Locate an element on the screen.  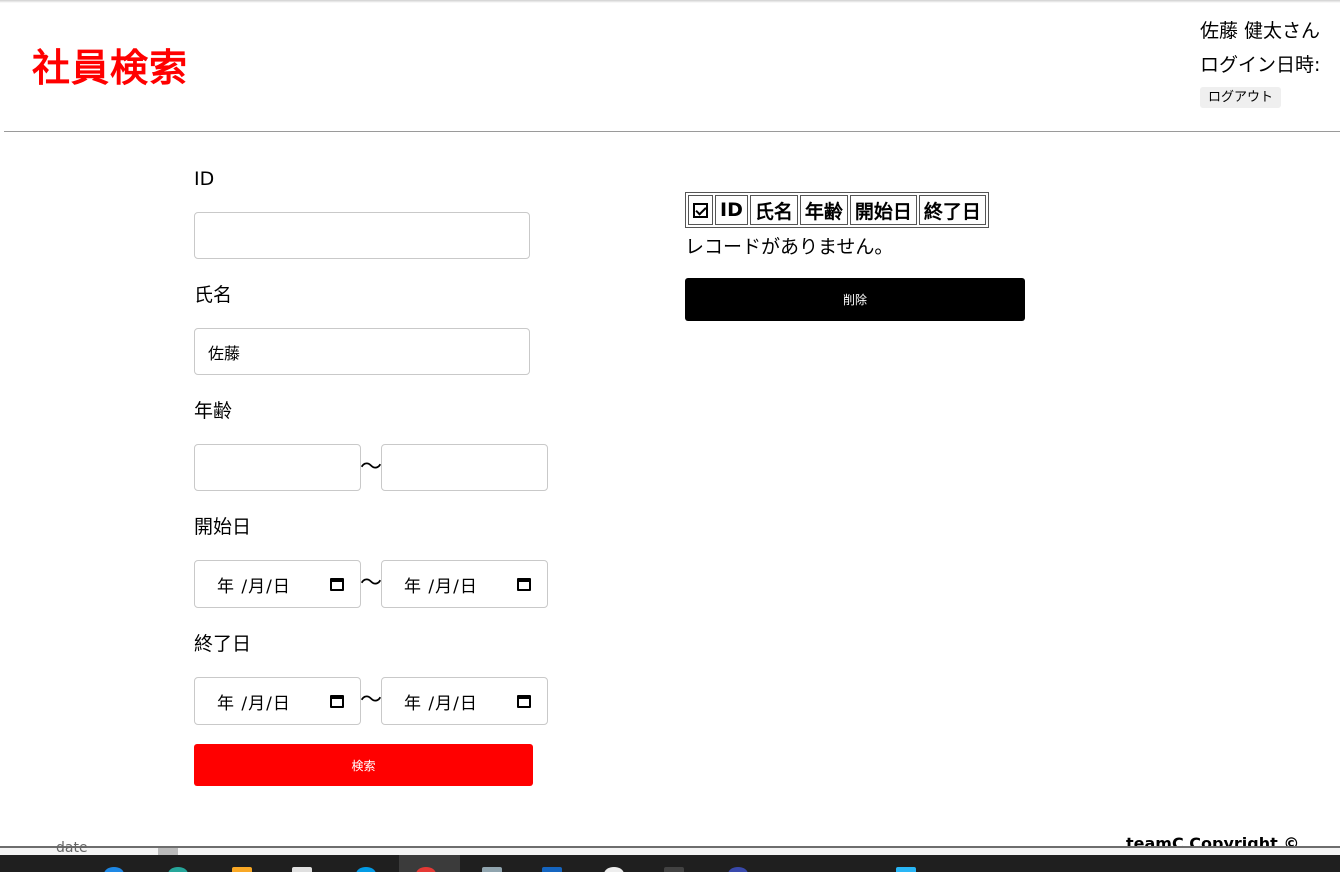
column-header-start-date: 開始日 is located at coordinates (883, 210).